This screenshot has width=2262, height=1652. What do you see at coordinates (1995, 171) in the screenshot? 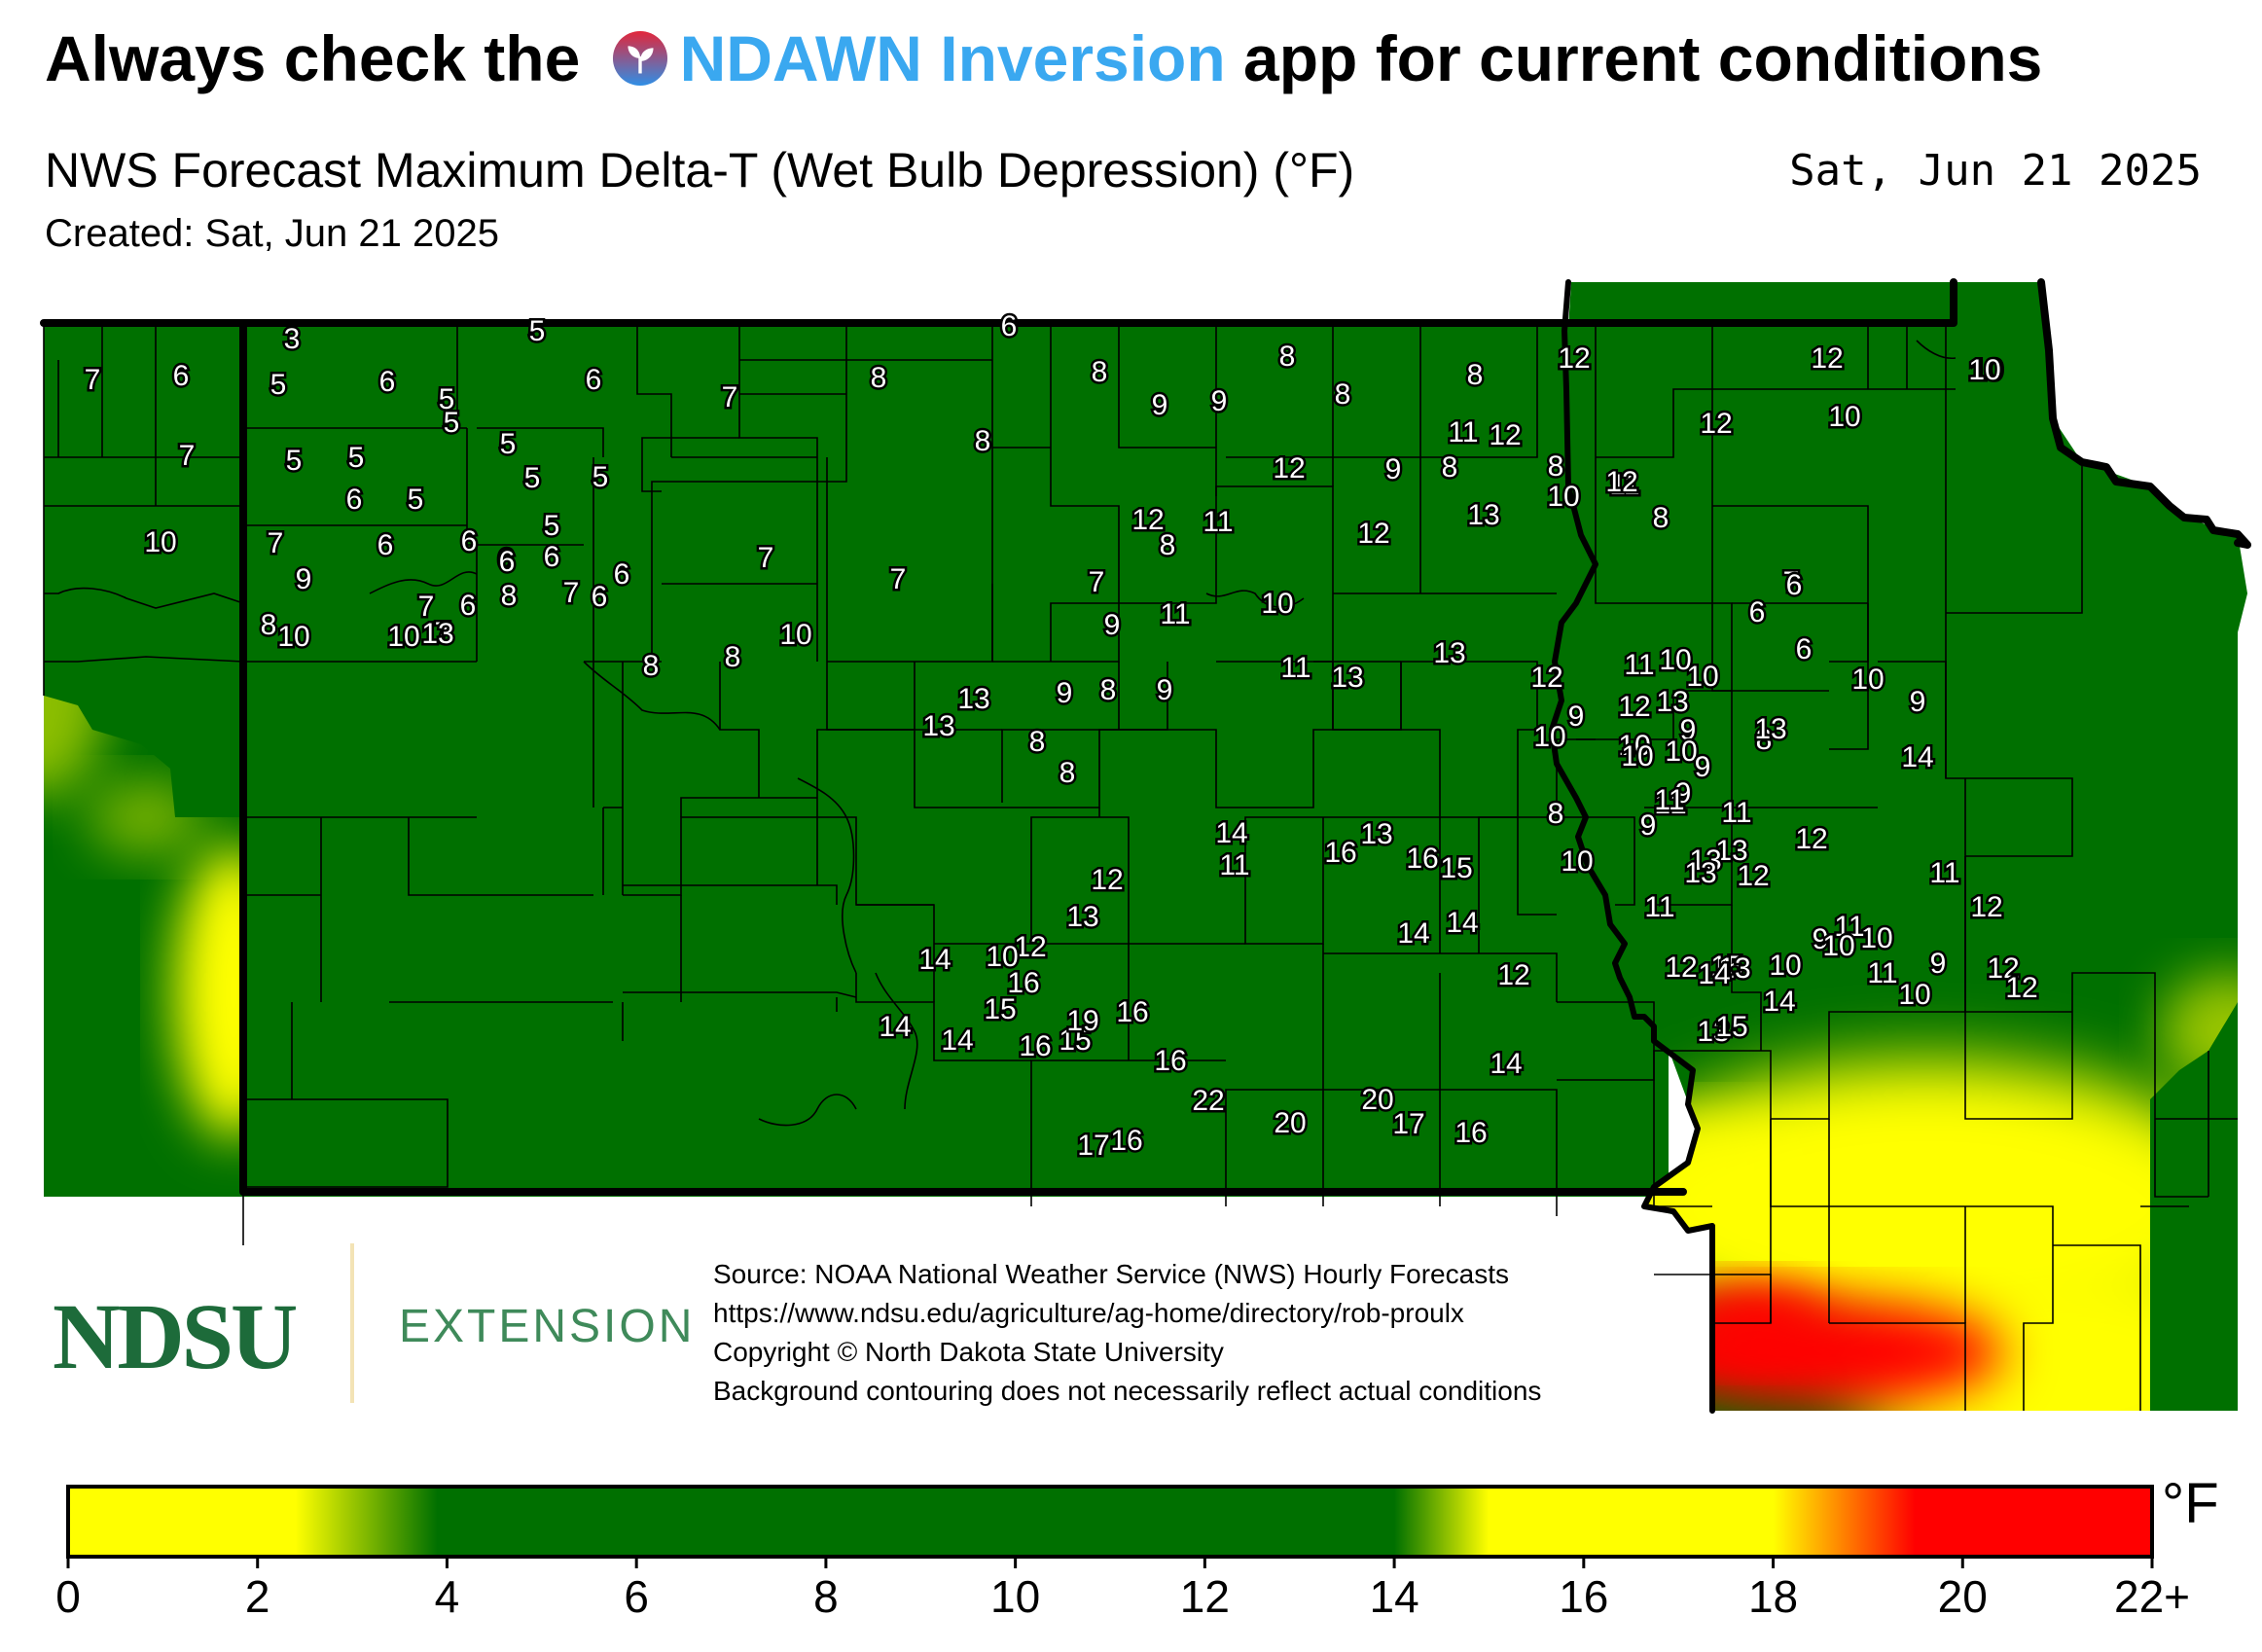
I see `valid-date: Sat, Jun 21 2025` at bounding box center [1995, 171].